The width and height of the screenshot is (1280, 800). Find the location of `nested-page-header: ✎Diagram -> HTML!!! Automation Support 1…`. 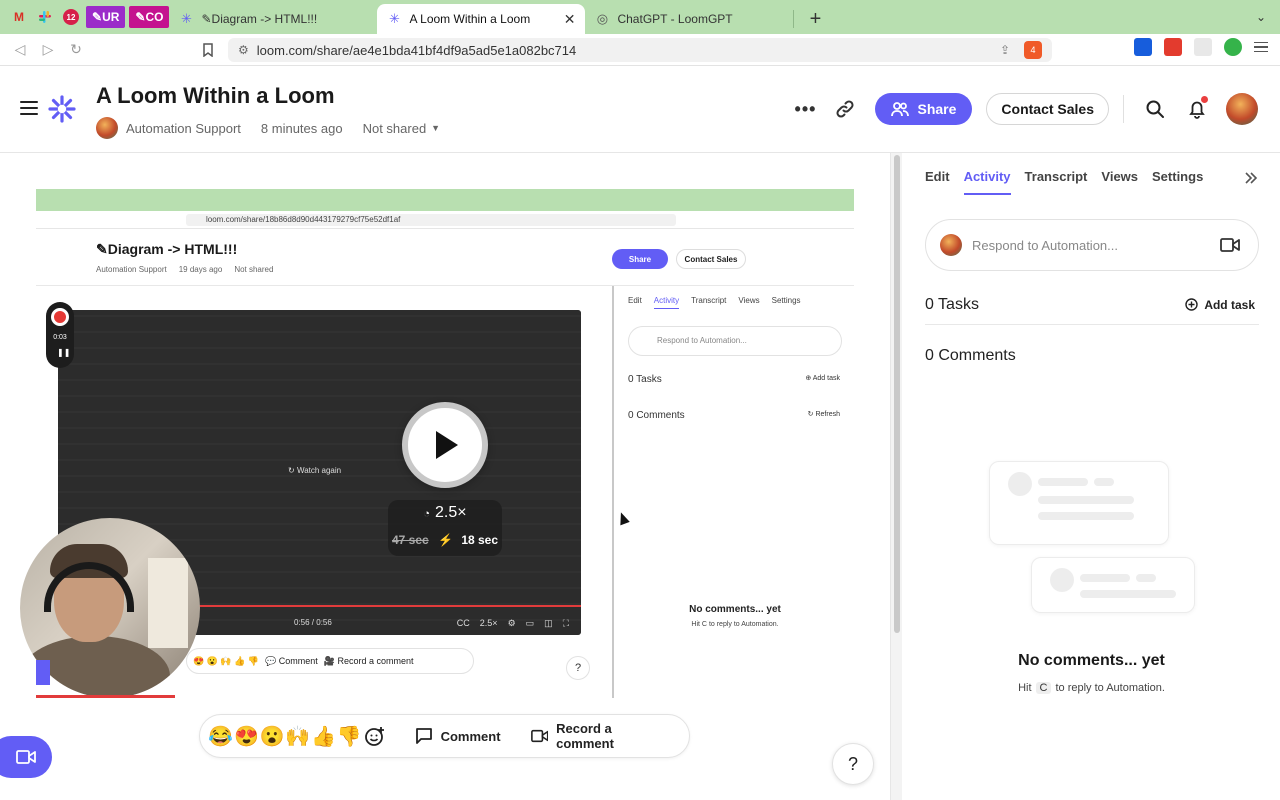

nested-page-header: ✎Diagram -> HTML!!! Automation Support 1… is located at coordinates (445, 257).